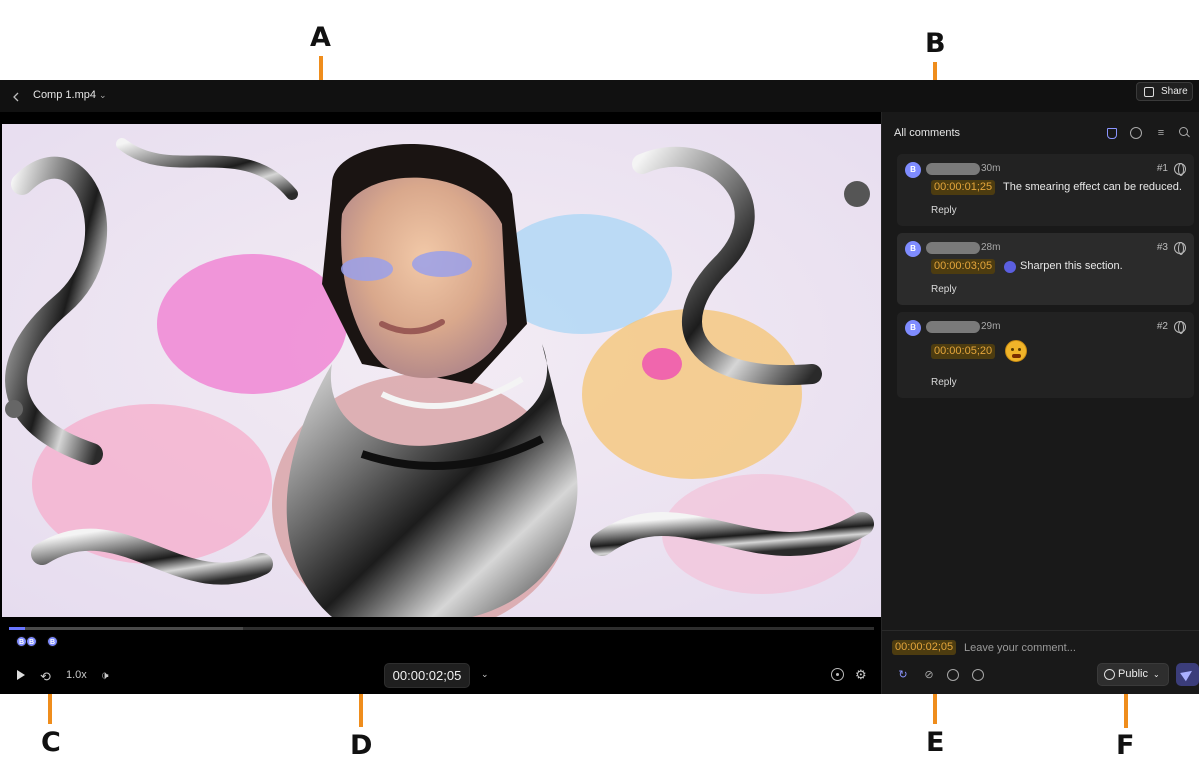 The height and width of the screenshot is (774, 1199). I want to click on playback-speed: 1.0x, so click(76, 675).